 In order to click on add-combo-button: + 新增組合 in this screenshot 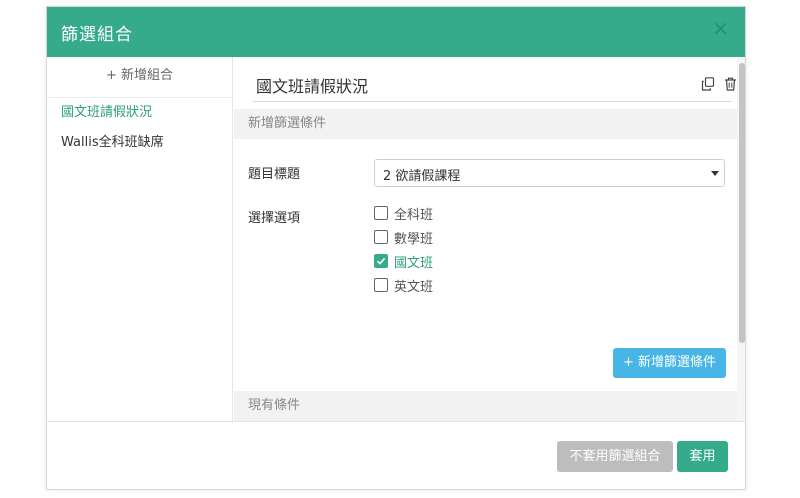, I will do `click(139, 77)`.